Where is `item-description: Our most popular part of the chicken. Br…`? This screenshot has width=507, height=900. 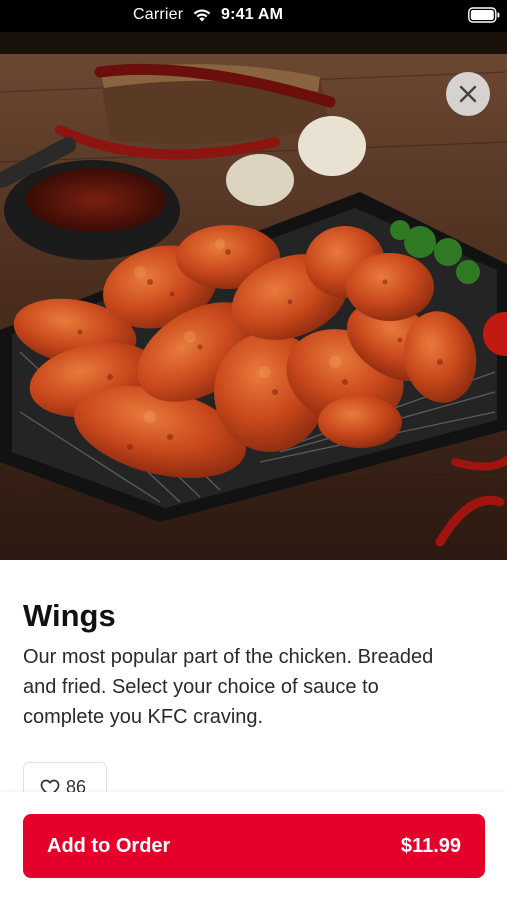
item-description: Our most popular part of the chicken. Br… is located at coordinates (228, 687).